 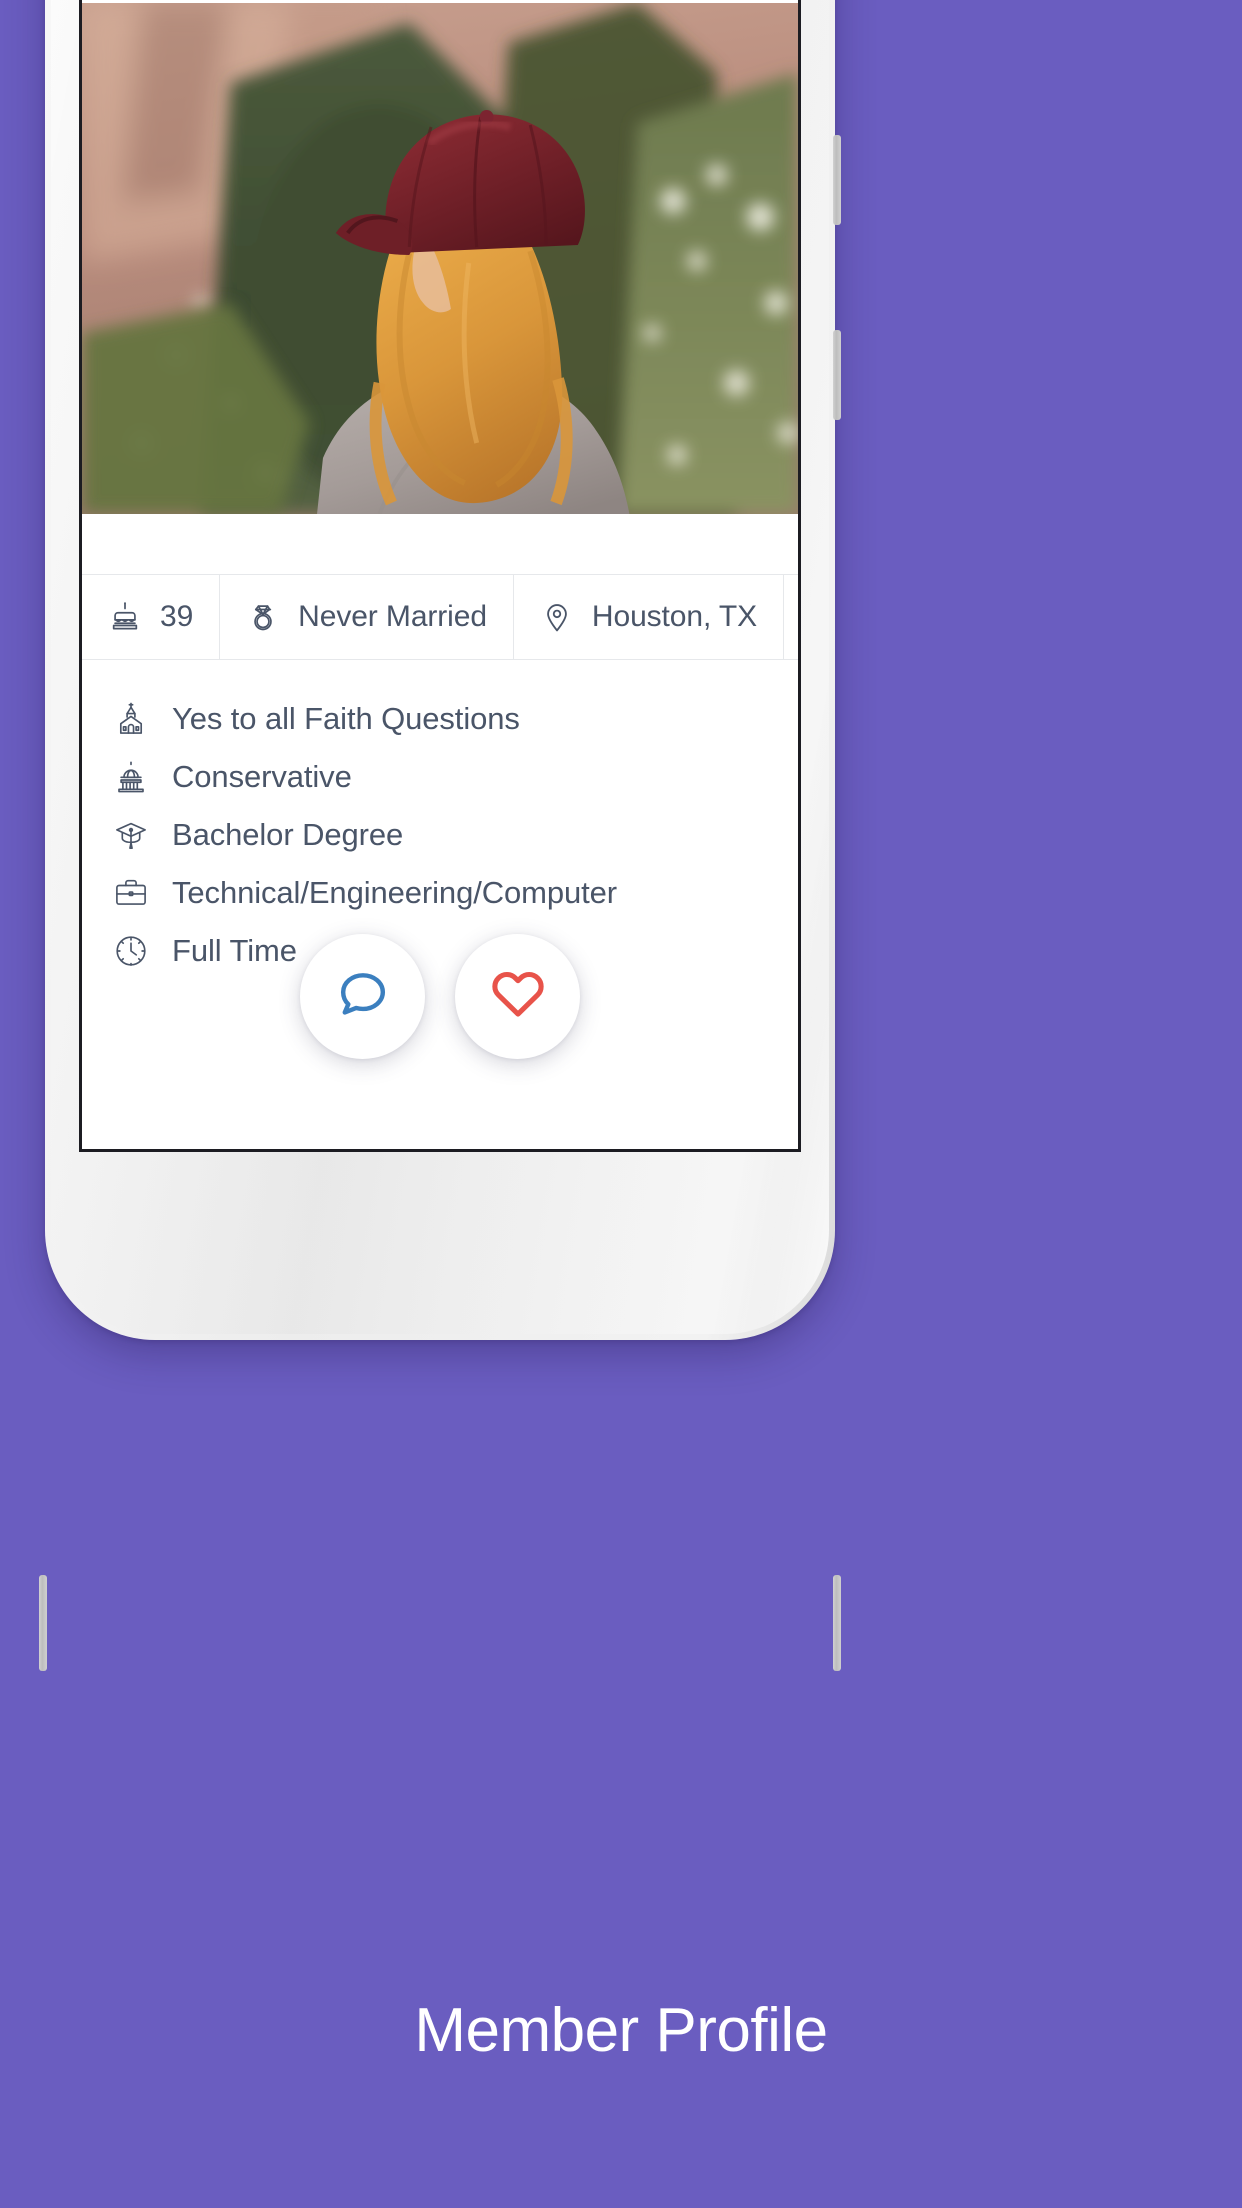 What do you see at coordinates (395, 892) in the screenshot?
I see `attribute-occupation-label: Technical/Engineering/Computer` at bounding box center [395, 892].